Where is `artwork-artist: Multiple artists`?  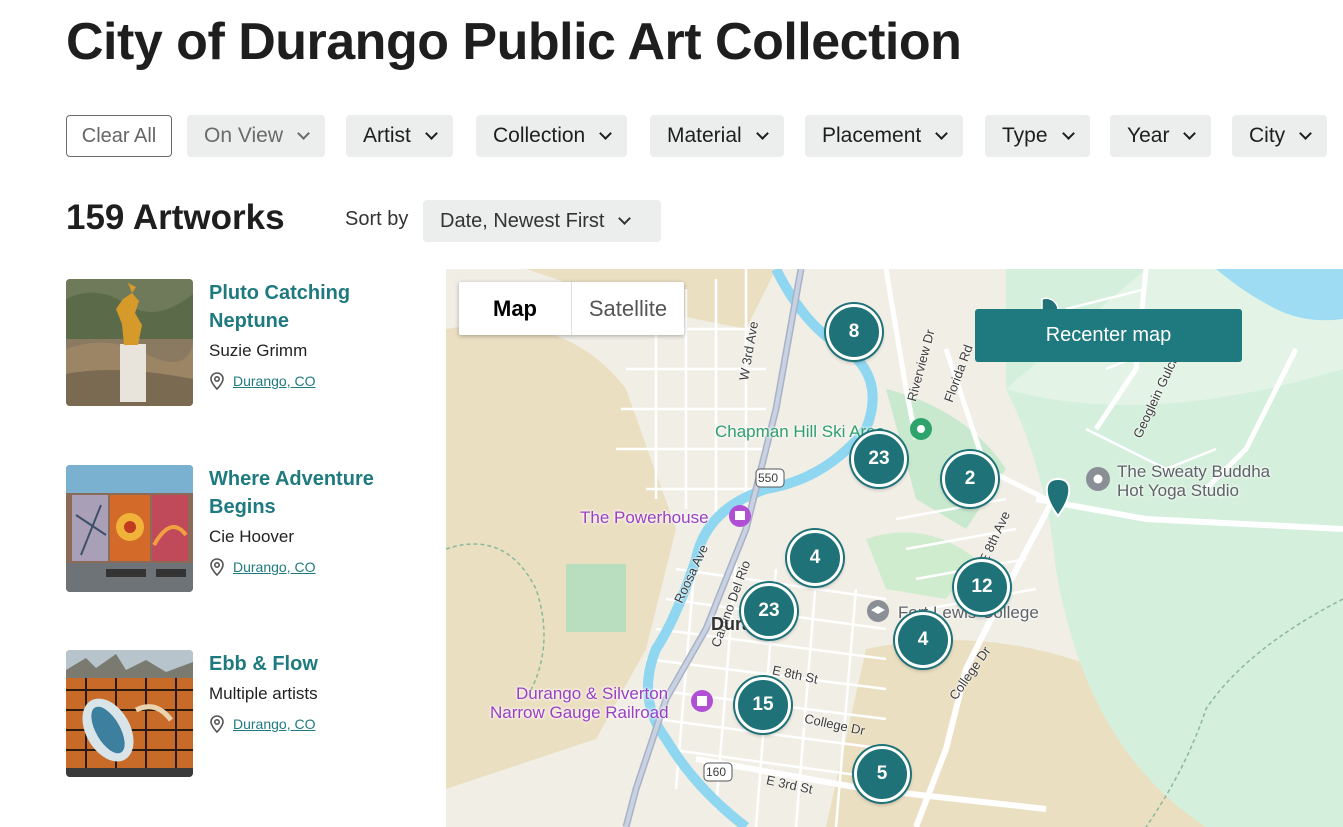 artwork-artist: Multiple artists is located at coordinates (263, 693).